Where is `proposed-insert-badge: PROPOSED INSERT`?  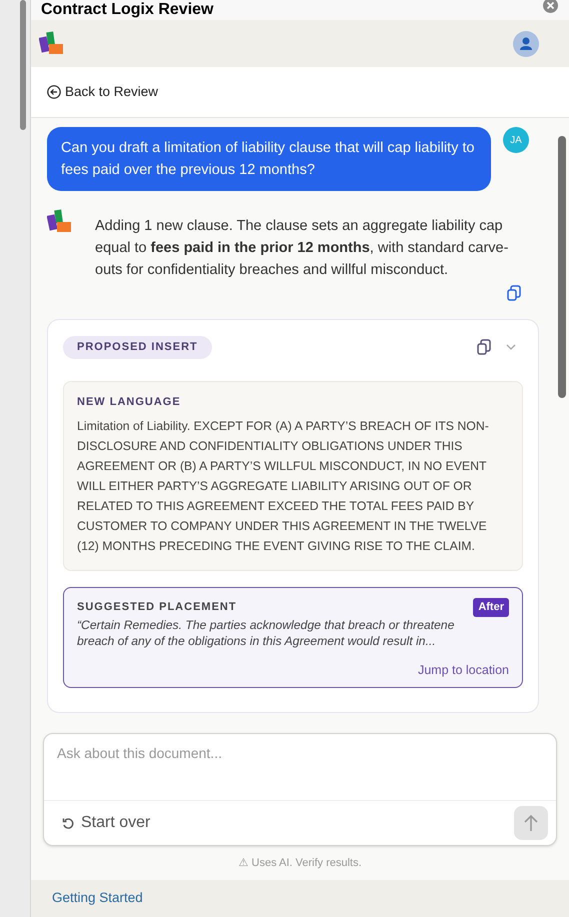 proposed-insert-badge: PROPOSED INSERT is located at coordinates (137, 347).